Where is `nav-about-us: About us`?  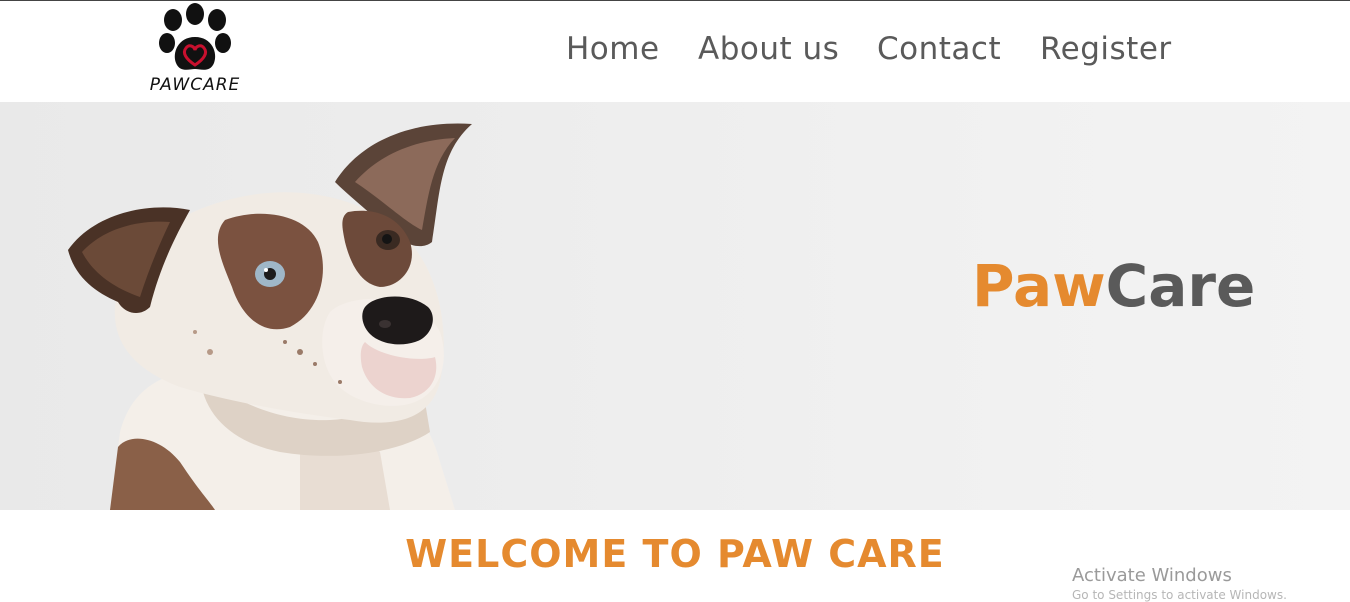
nav-about-us: About us is located at coordinates (768, 49).